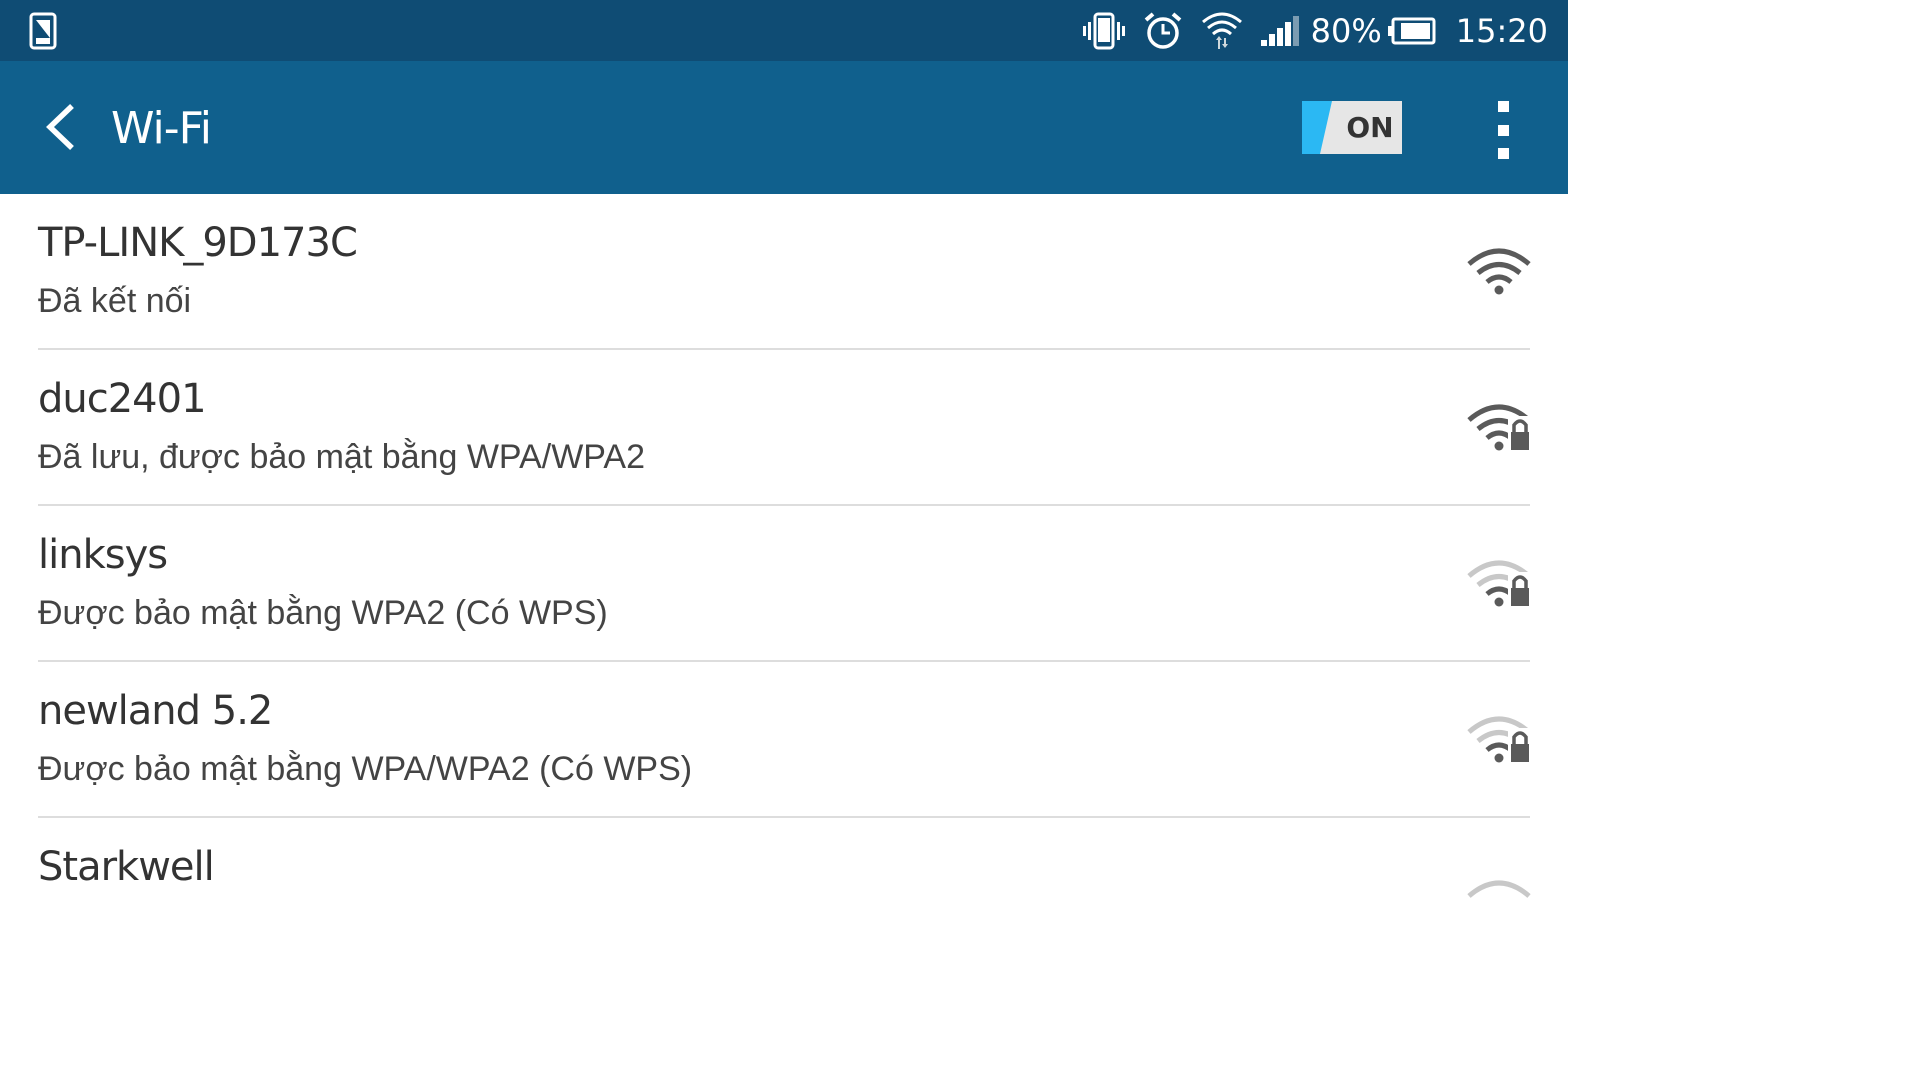 The image size is (1920, 1080). What do you see at coordinates (342, 457) in the screenshot?
I see `network-status: Đã lưu, được bảo mật bằng WPA/WPA2` at bounding box center [342, 457].